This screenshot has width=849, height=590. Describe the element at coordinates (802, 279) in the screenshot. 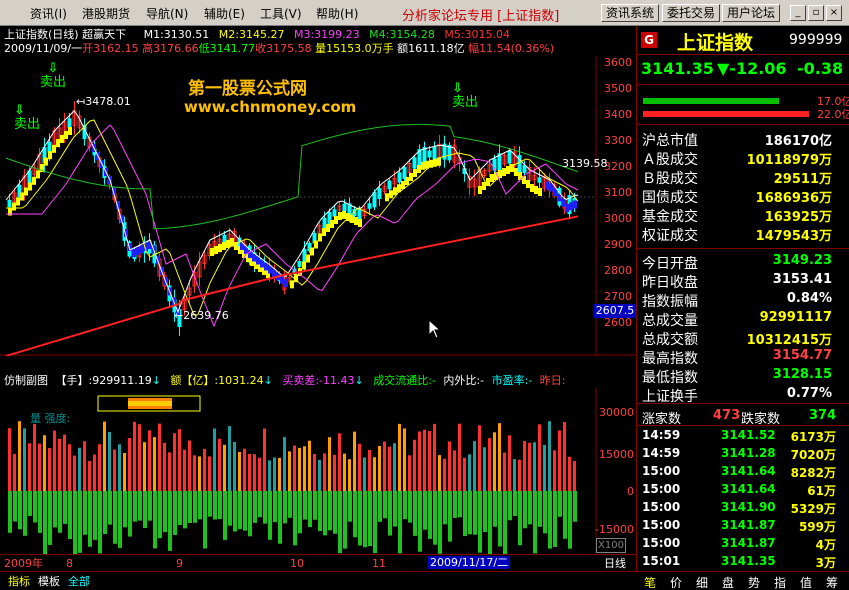

I see `quote-value: 3153.41` at that location.